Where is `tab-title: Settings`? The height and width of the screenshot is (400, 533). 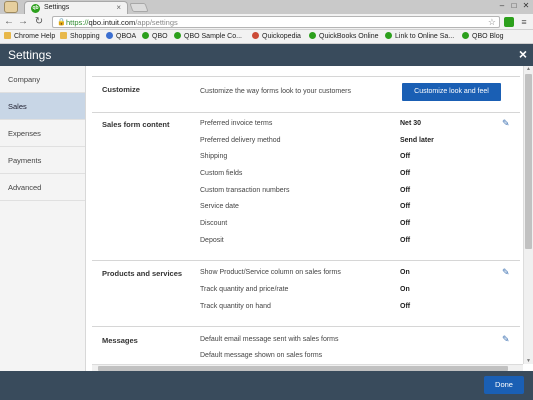 tab-title: Settings is located at coordinates (57, 7).